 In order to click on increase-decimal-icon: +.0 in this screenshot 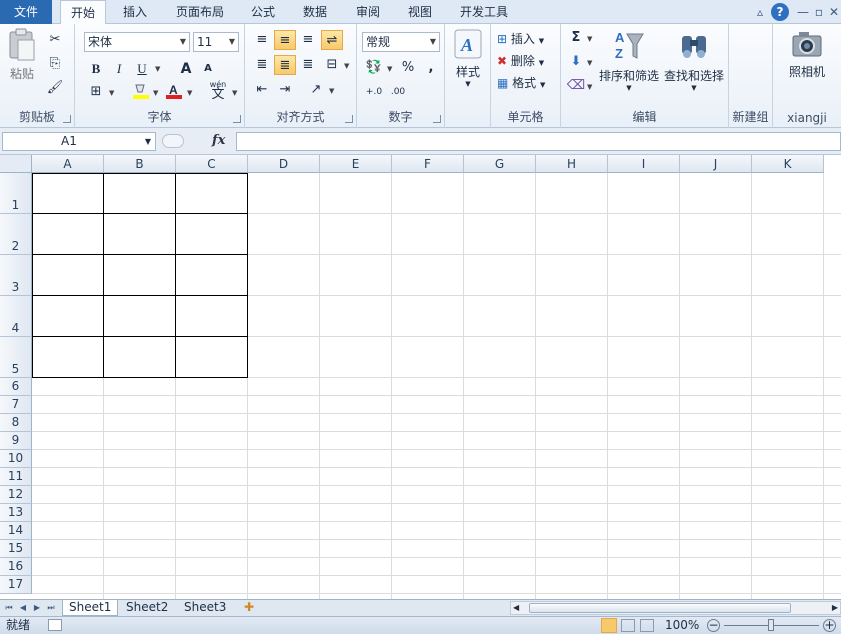, I will do `click(374, 92)`.